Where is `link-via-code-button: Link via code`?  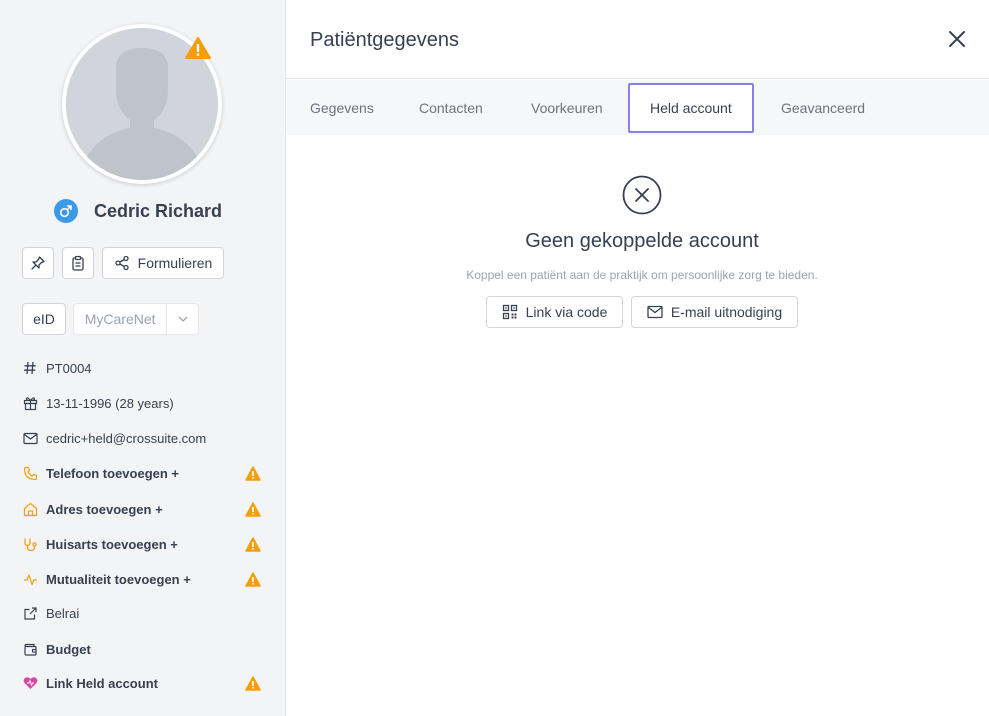 link-via-code-button: Link via code is located at coordinates (554, 312).